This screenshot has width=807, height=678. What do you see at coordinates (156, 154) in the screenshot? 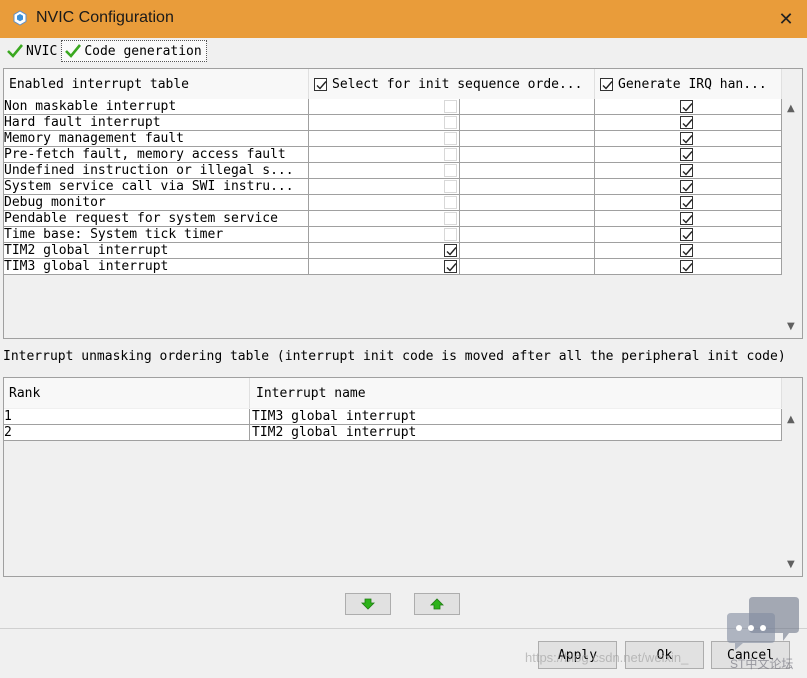
I see `interrupt-name-cell: Pre-fetch fault, memory access fault` at bounding box center [156, 154].